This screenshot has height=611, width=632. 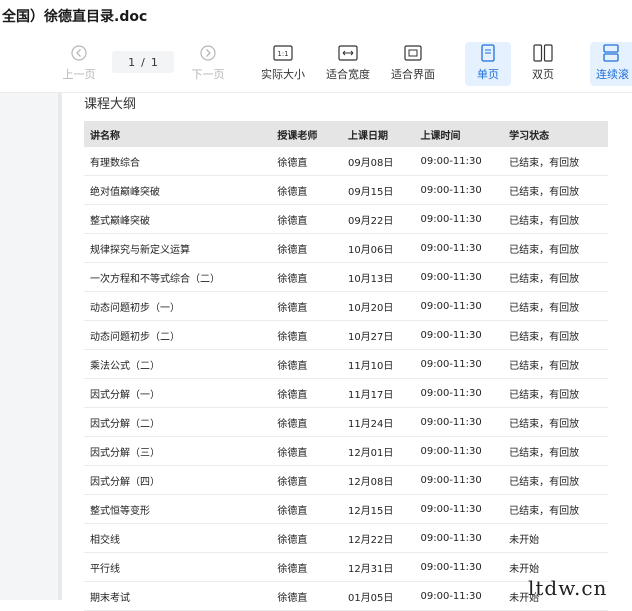 What do you see at coordinates (378, 596) in the screenshot?
I see `table-cell: 01月05日` at bounding box center [378, 596].